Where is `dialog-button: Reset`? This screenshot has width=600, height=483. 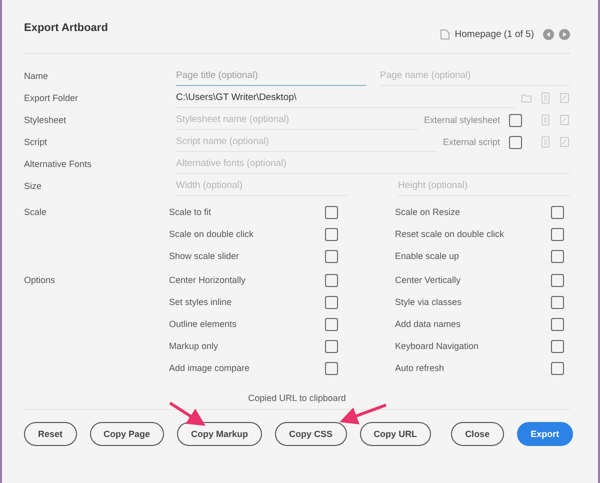 dialog-button: Reset is located at coordinates (50, 434).